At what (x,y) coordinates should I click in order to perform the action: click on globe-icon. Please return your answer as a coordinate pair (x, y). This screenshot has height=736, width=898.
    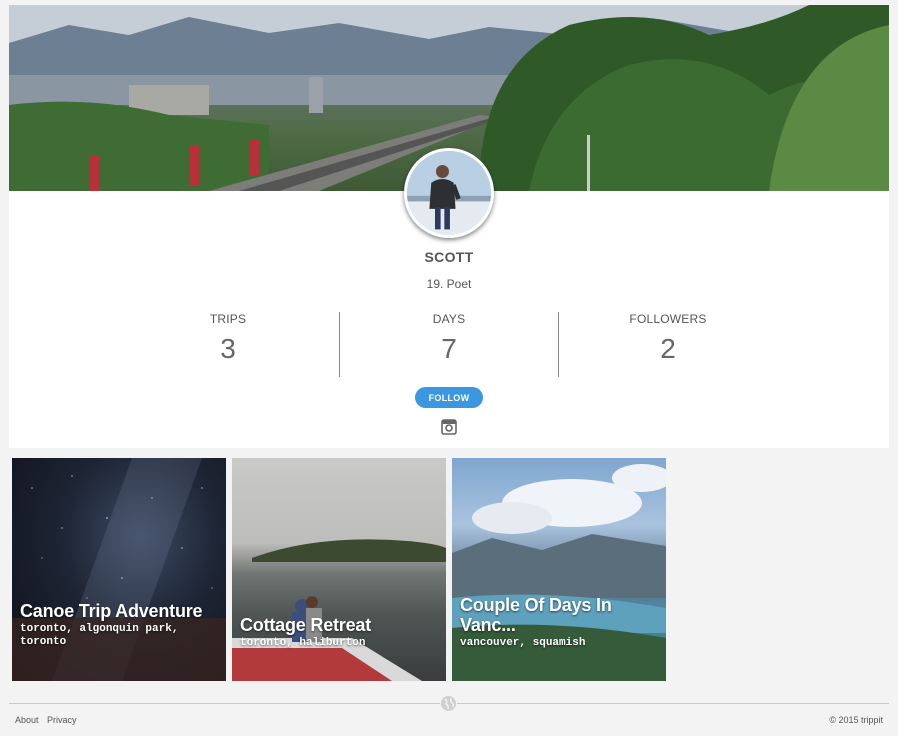
    Looking at the image, I should click on (448, 703).